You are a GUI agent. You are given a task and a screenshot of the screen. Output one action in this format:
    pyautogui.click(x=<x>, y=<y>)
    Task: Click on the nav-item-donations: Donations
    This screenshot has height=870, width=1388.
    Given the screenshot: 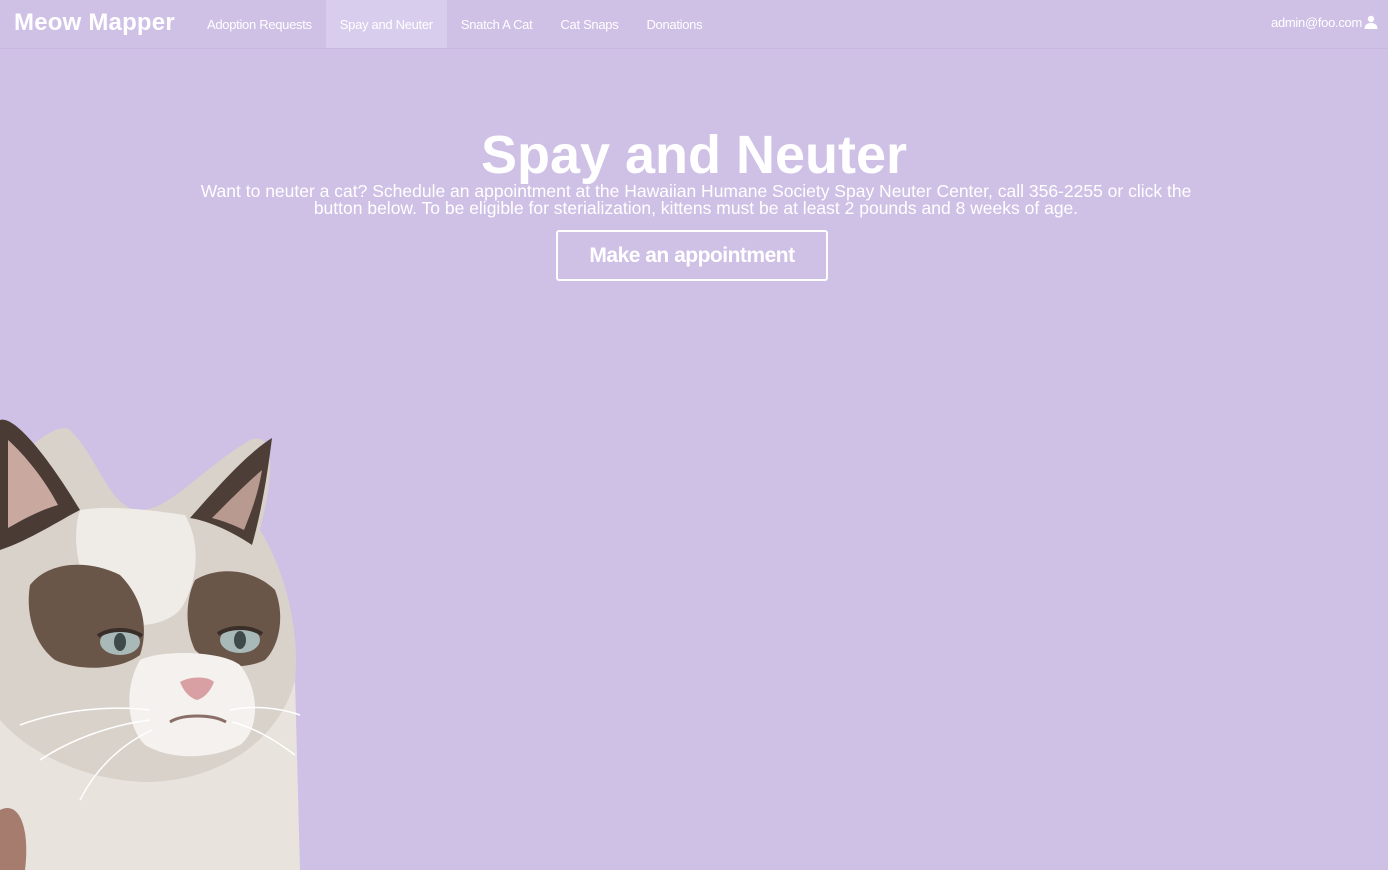 What is the action you would take?
    pyautogui.click(x=674, y=24)
    